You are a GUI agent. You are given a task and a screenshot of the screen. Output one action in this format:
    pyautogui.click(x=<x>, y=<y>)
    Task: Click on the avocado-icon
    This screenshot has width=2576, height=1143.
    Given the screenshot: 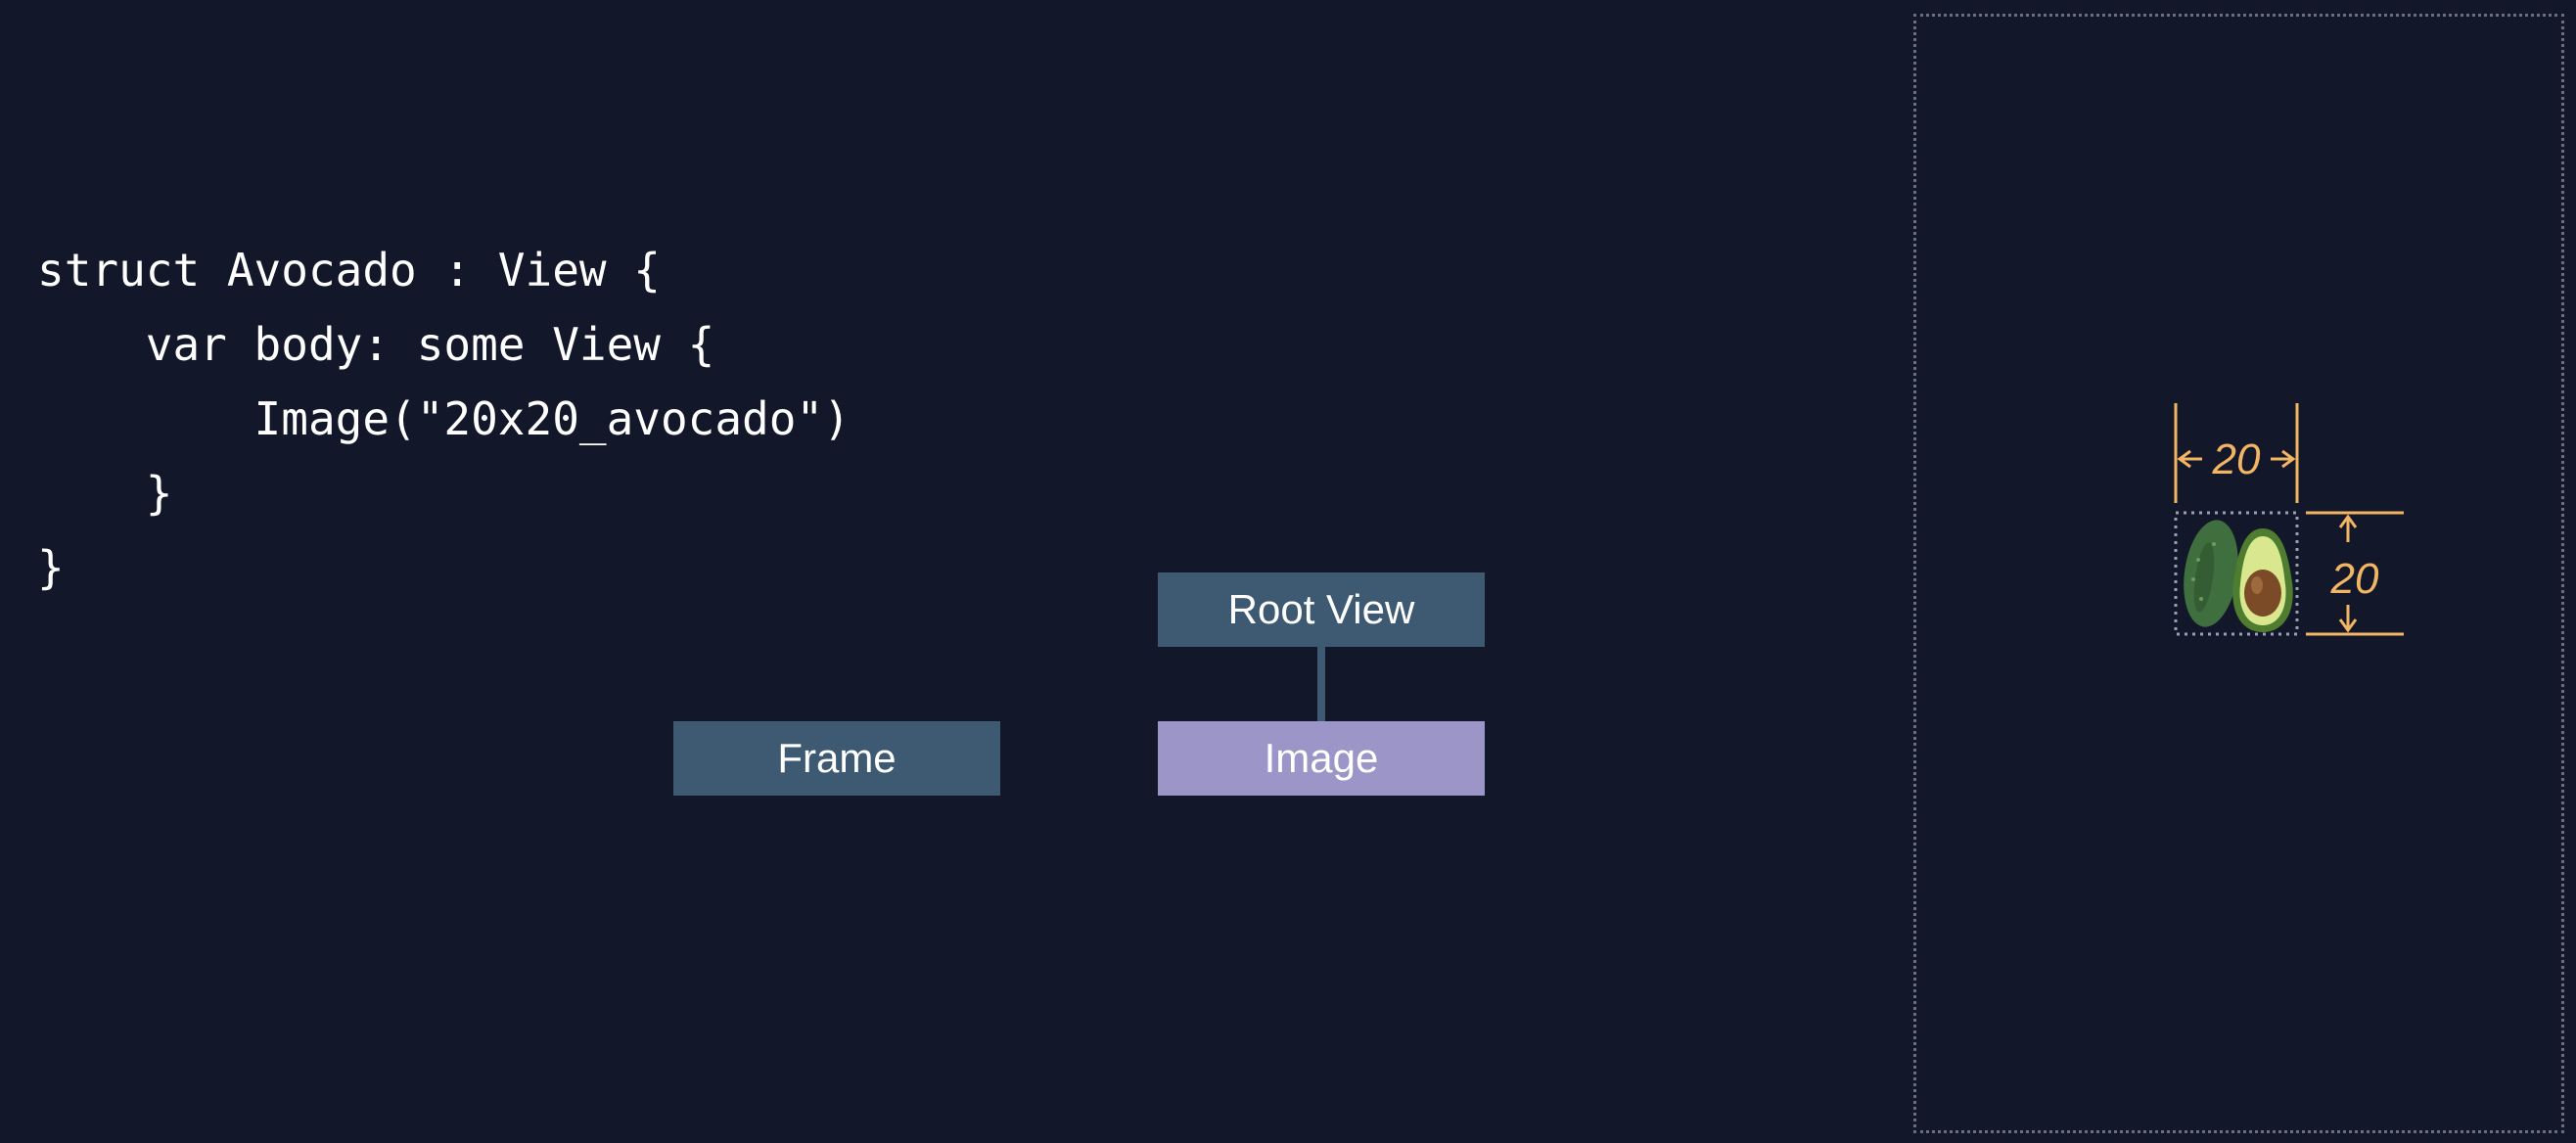 What is the action you would take?
    pyautogui.click(x=2238, y=576)
    